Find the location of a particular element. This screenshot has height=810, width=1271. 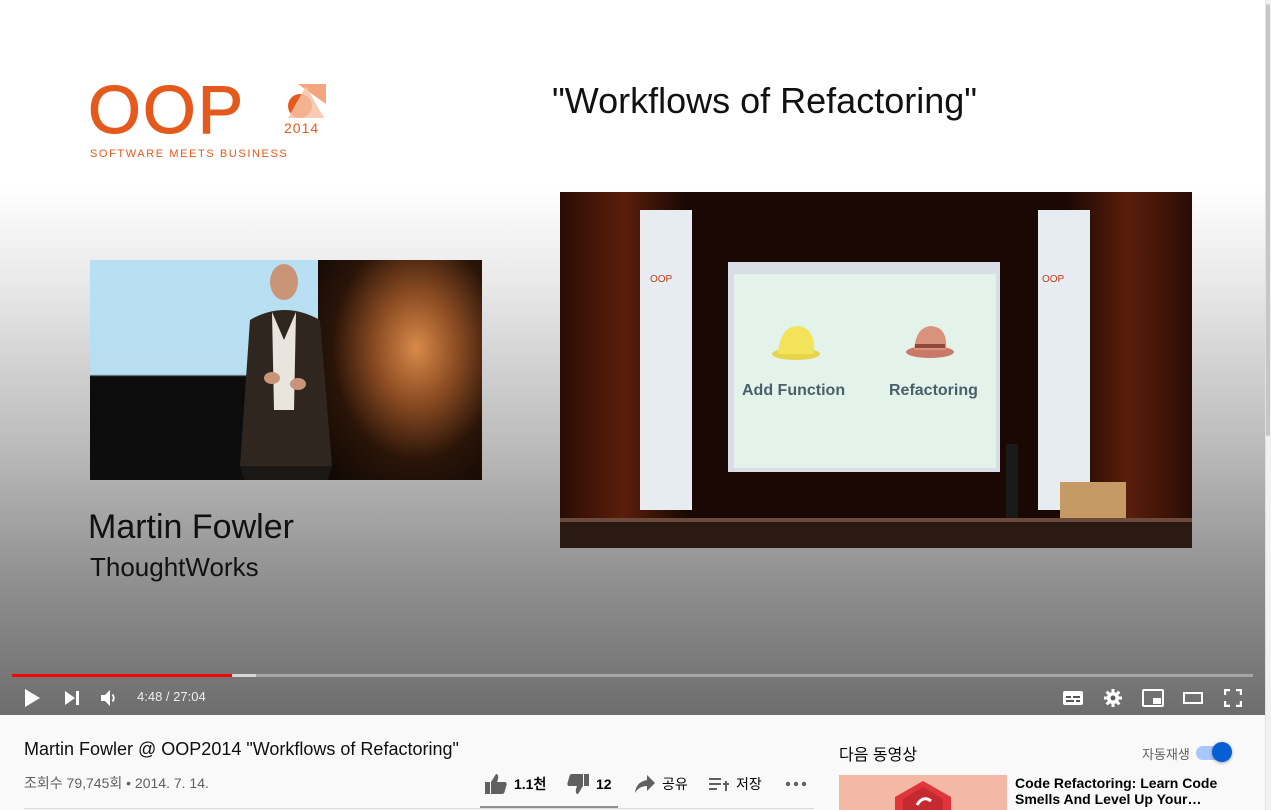

speaker-photo is located at coordinates (286, 370).